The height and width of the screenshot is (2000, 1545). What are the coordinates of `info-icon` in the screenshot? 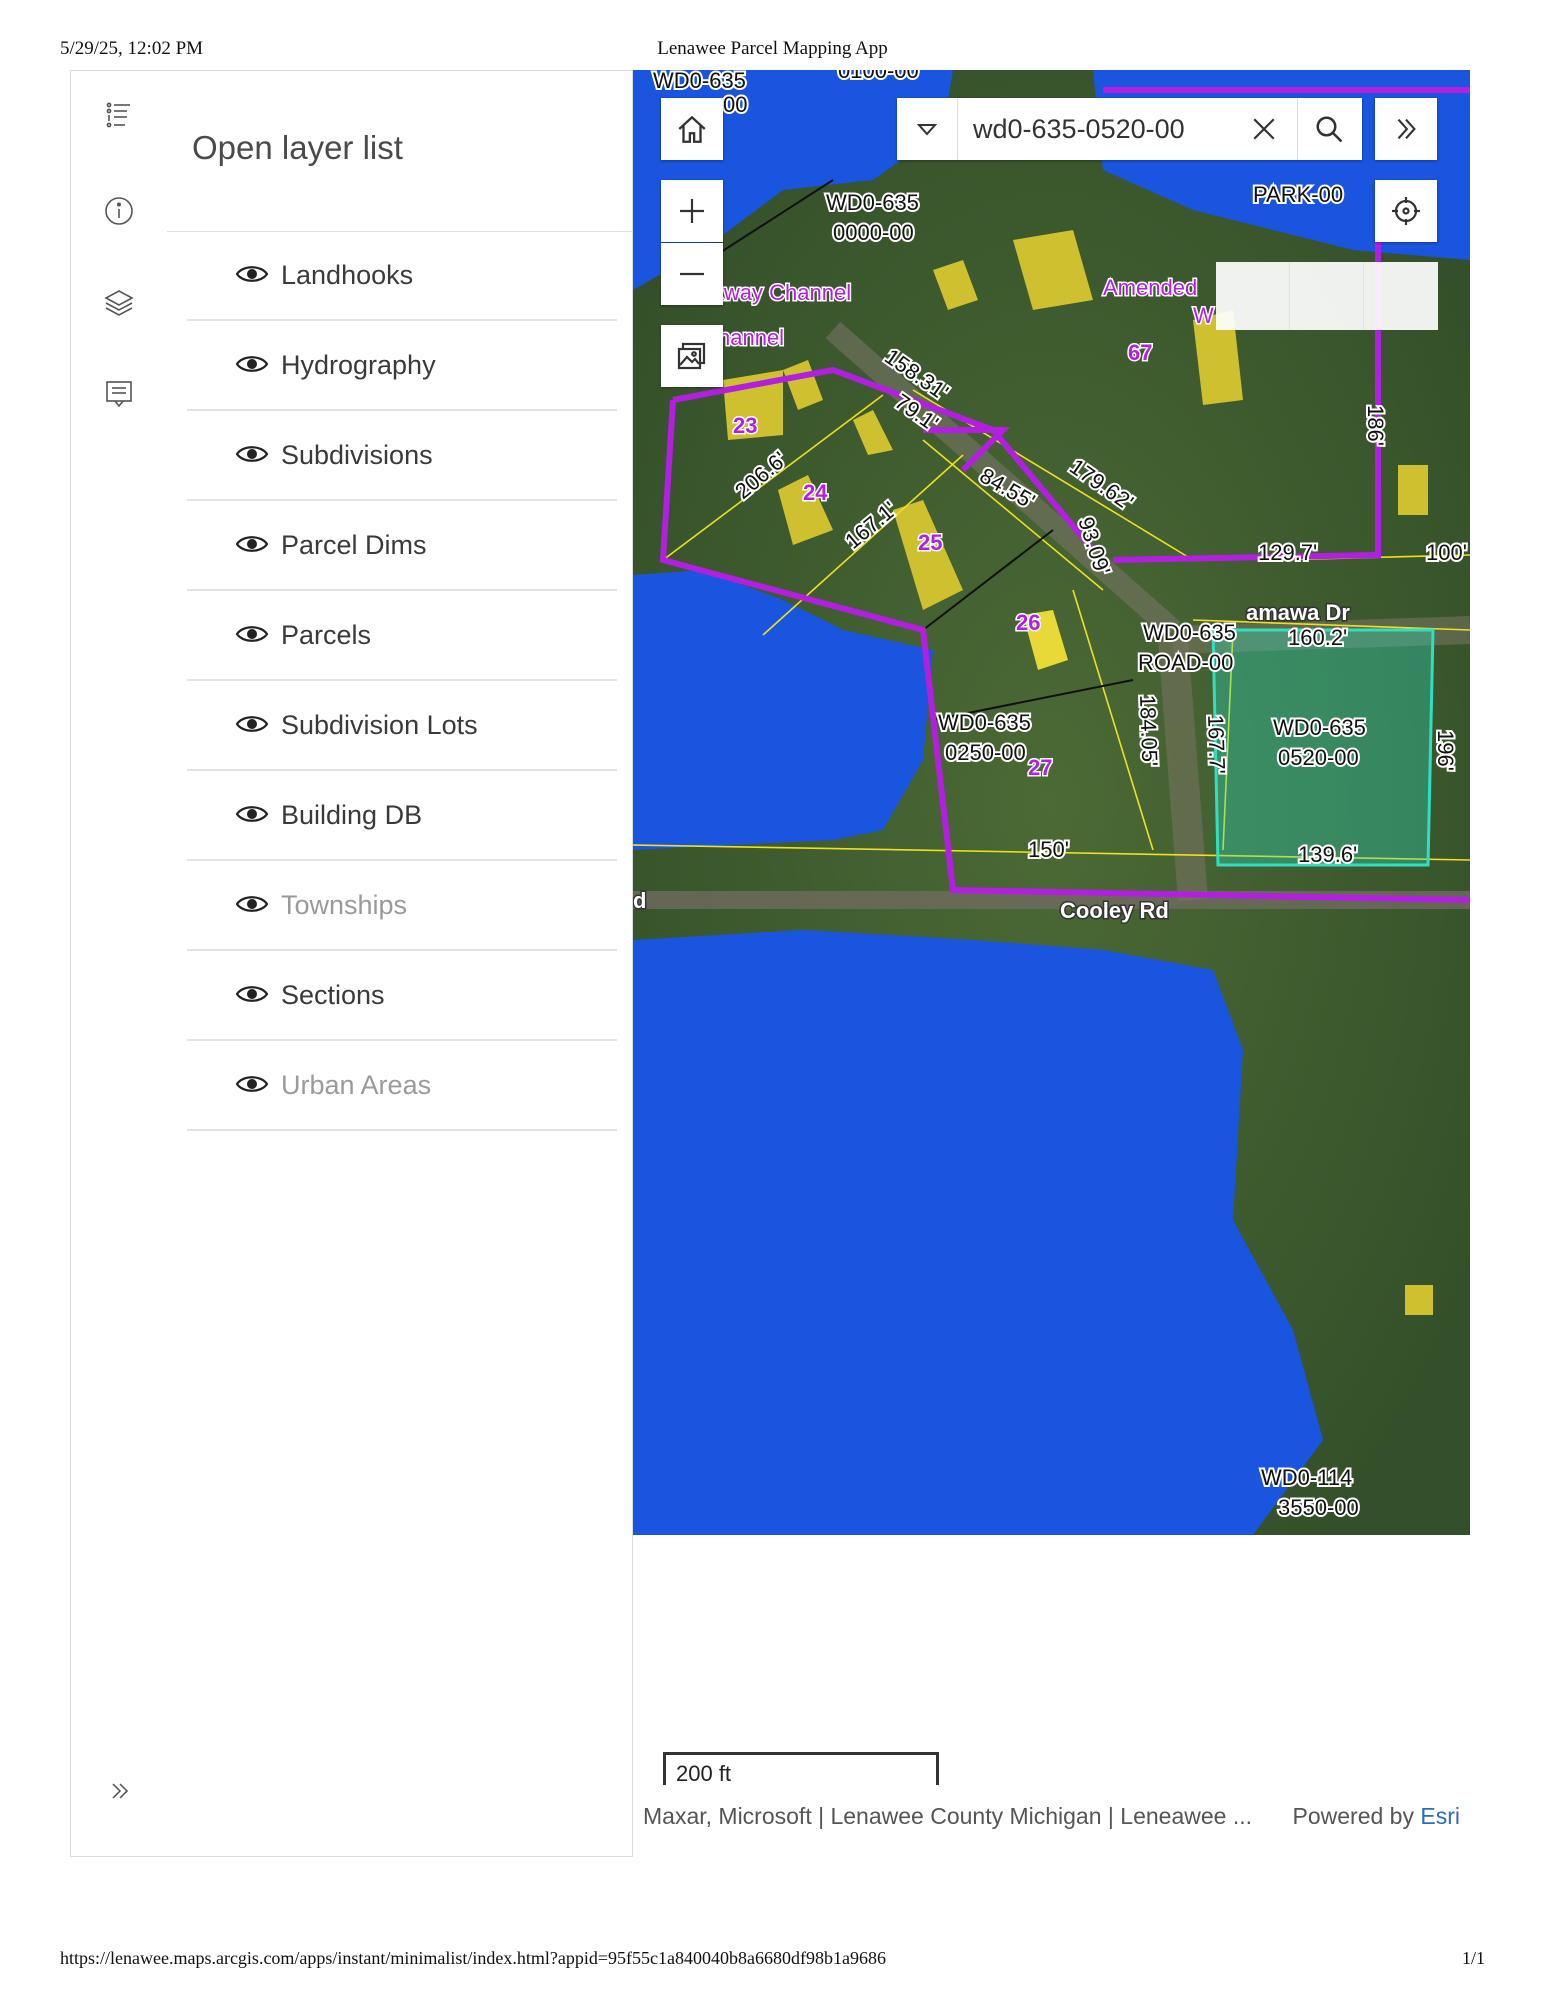 It's located at (119, 211).